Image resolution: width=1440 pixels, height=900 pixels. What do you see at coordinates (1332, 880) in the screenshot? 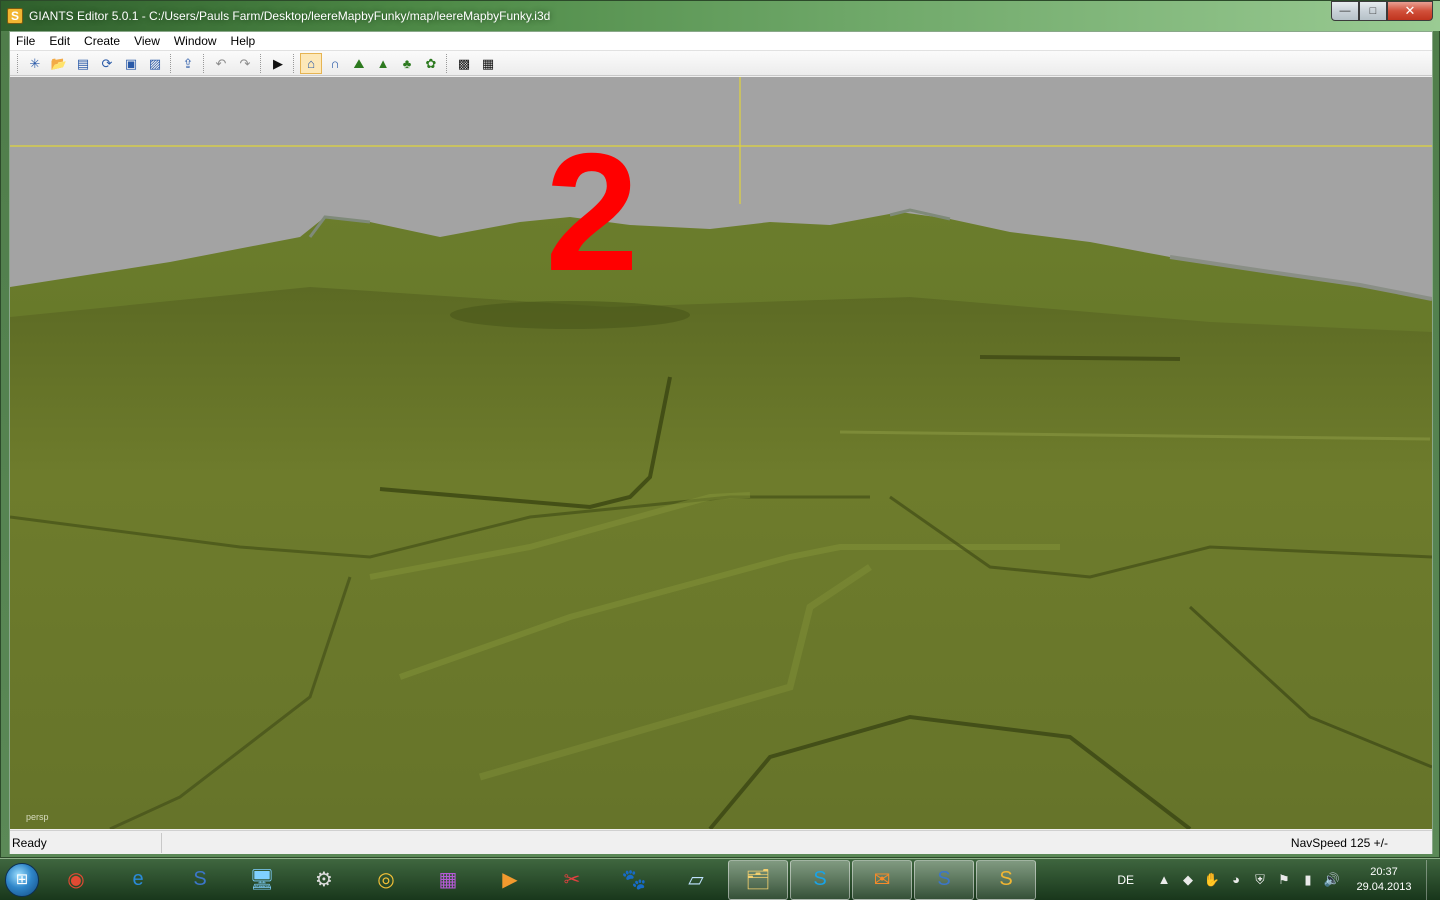
I see `volume-icon: 🔊` at bounding box center [1332, 880].